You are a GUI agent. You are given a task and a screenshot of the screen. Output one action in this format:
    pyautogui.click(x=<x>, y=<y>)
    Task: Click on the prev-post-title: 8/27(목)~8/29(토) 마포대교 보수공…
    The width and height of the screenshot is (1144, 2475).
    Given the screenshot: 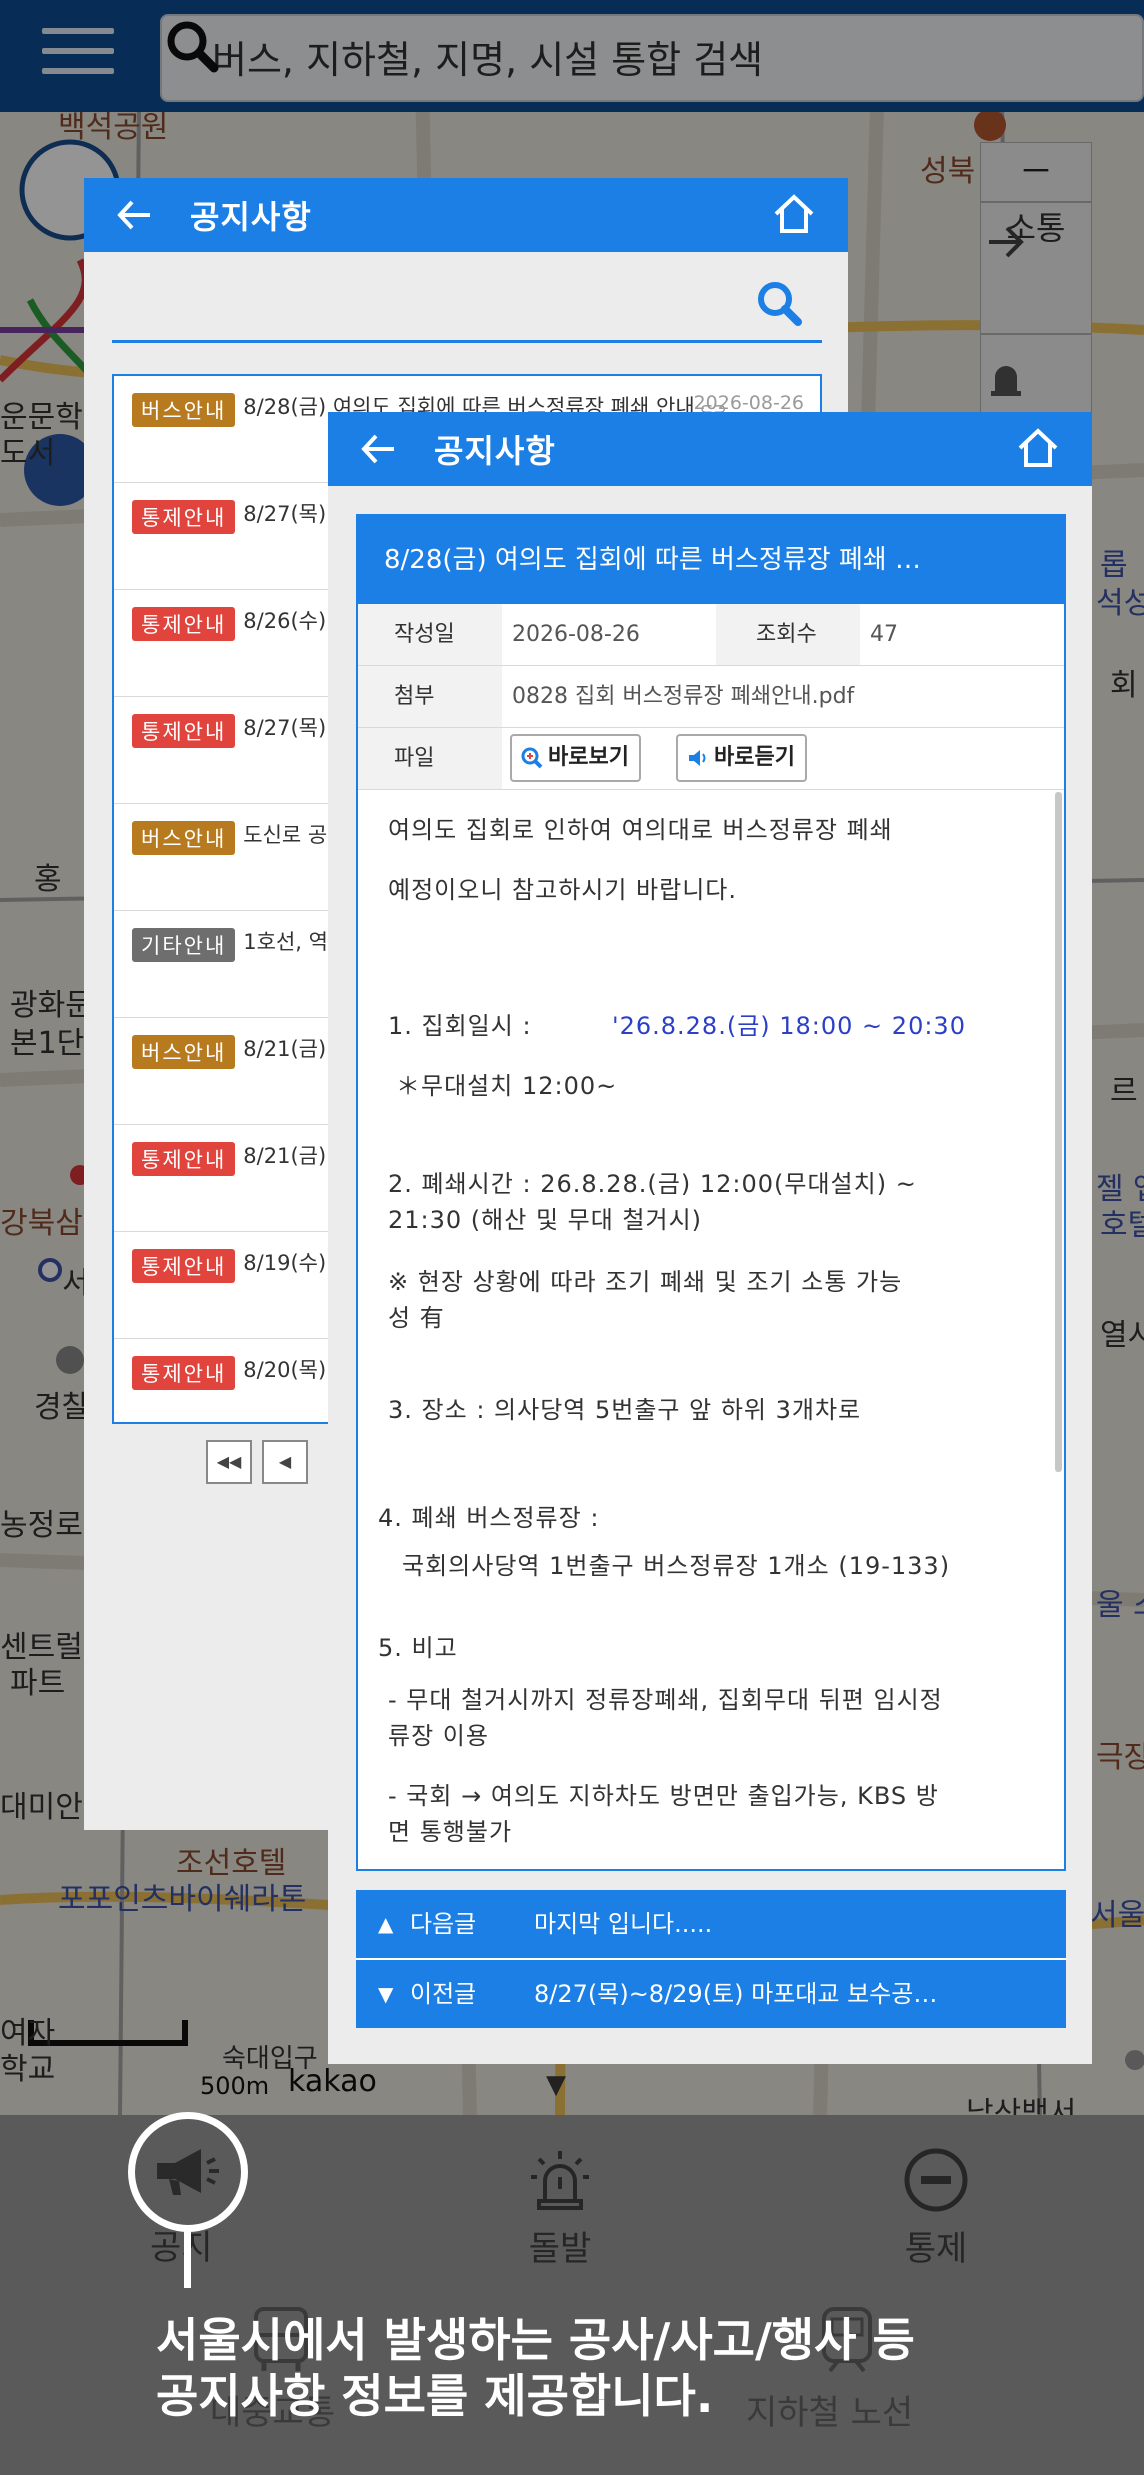 What is the action you would take?
    pyautogui.click(x=736, y=1994)
    